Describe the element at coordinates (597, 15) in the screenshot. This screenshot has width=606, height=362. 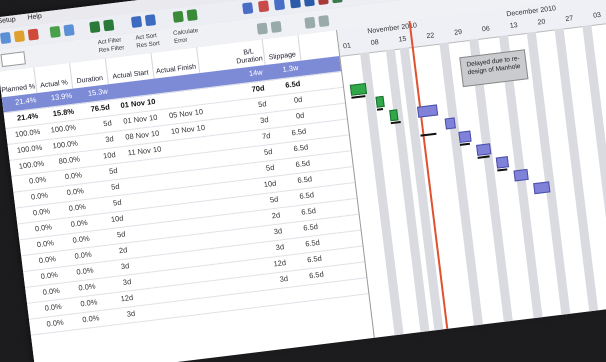
I see `day-label: 03` at that location.